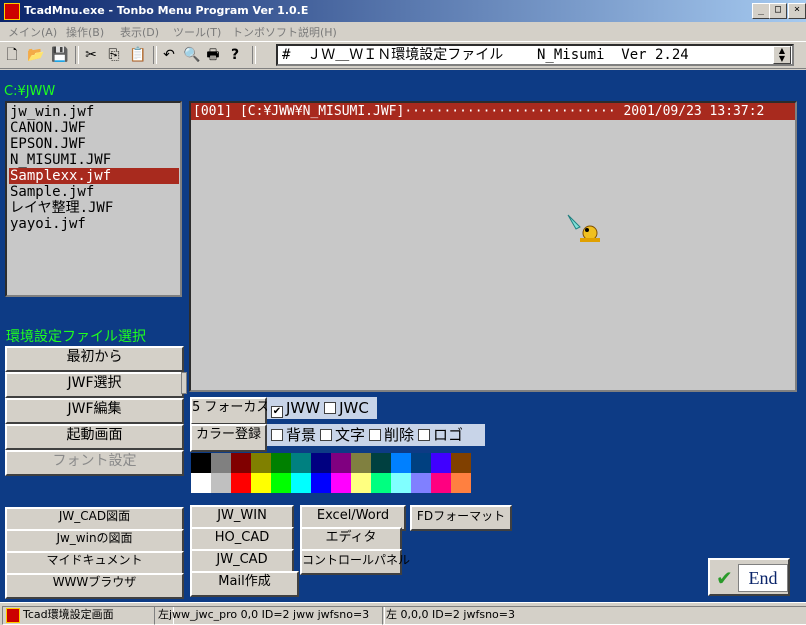 Image resolution: width=806 pixels, height=625 pixels. What do you see at coordinates (94, 359) in the screenshot?
I see `from-start-button: 最初から` at bounding box center [94, 359].